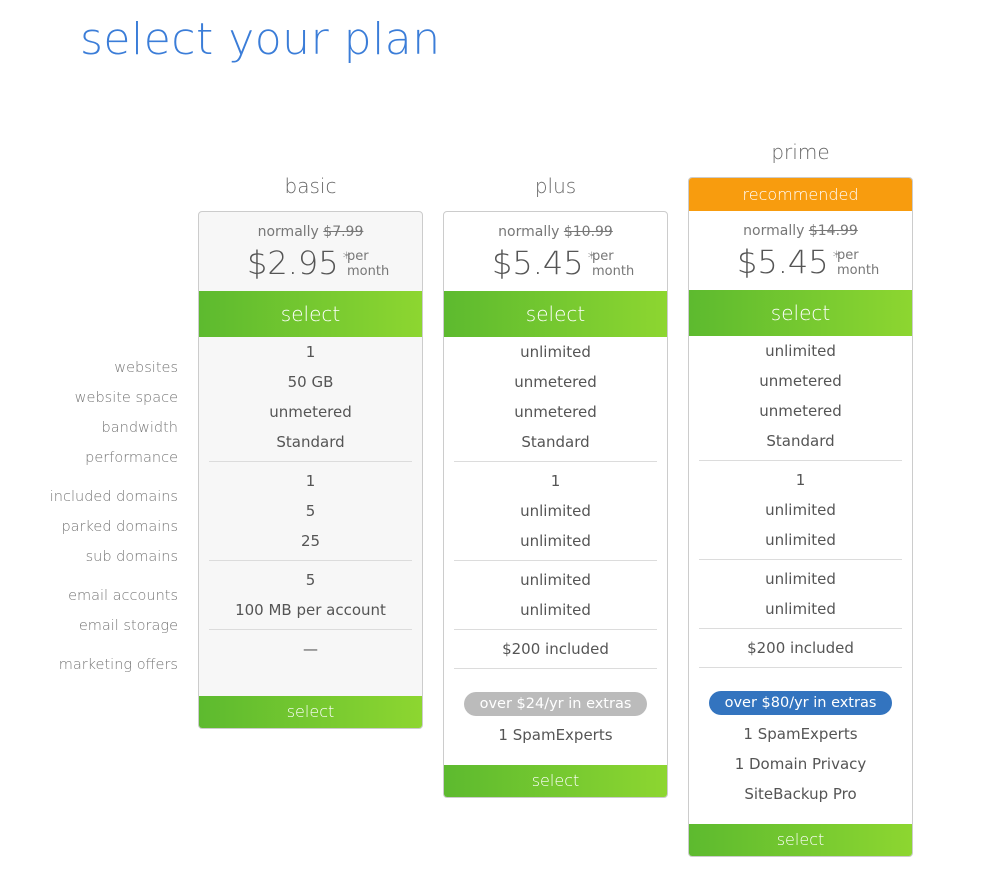  What do you see at coordinates (113, 497) in the screenshot?
I see `feature-label: included domains` at bounding box center [113, 497].